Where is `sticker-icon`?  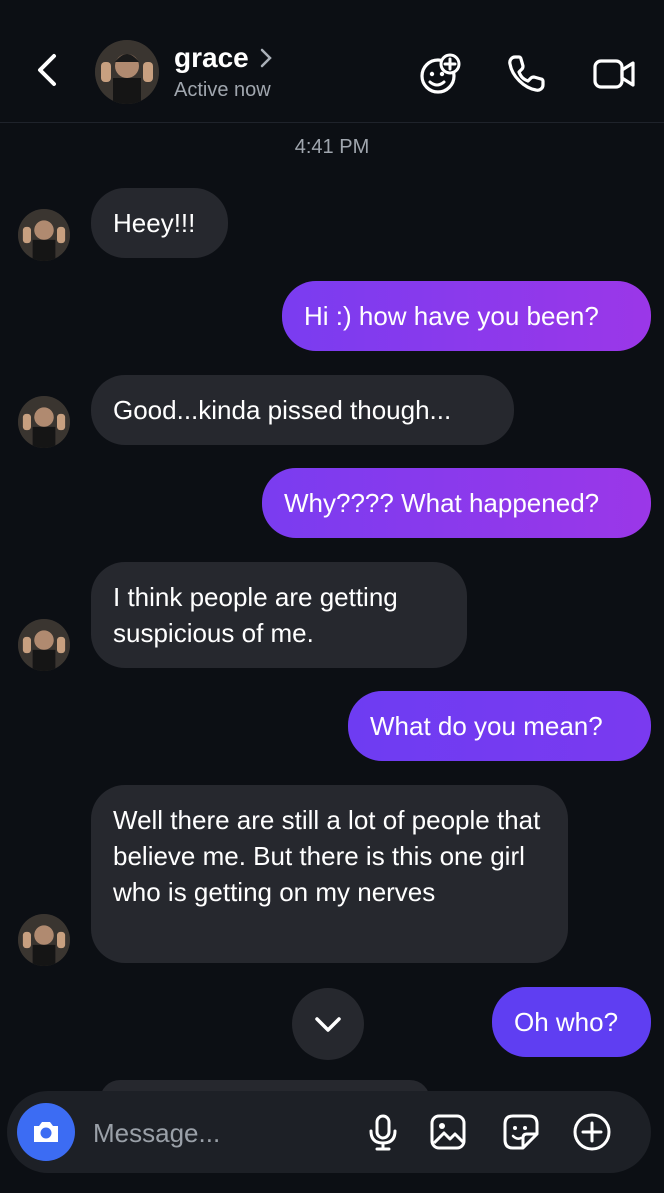
sticker-icon is located at coordinates (521, 1132).